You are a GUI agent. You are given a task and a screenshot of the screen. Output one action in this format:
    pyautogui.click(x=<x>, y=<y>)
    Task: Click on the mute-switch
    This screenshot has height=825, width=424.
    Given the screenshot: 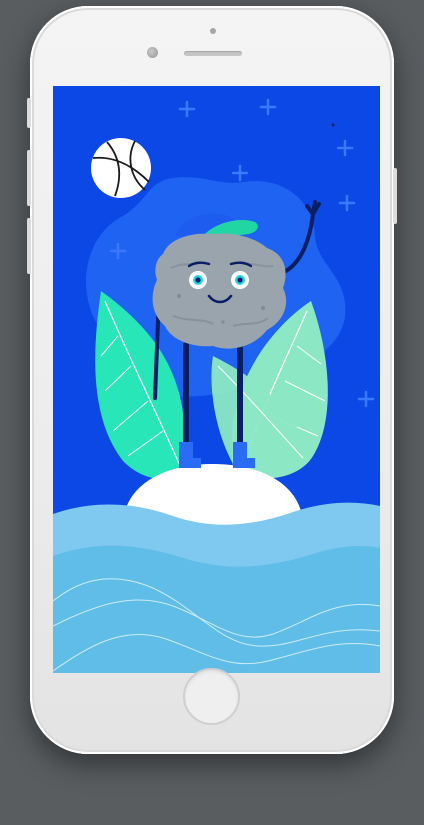 What is the action you would take?
    pyautogui.click(x=29, y=113)
    